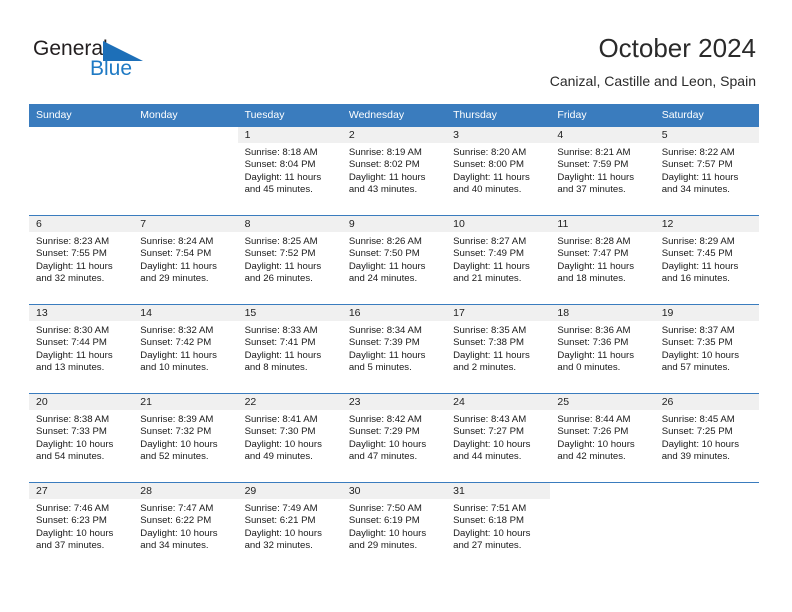 This screenshot has height=612, width=792. What do you see at coordinates (498, 224) in the screenshot?
I see `day-number: 10` at bounding box center [498, 224].